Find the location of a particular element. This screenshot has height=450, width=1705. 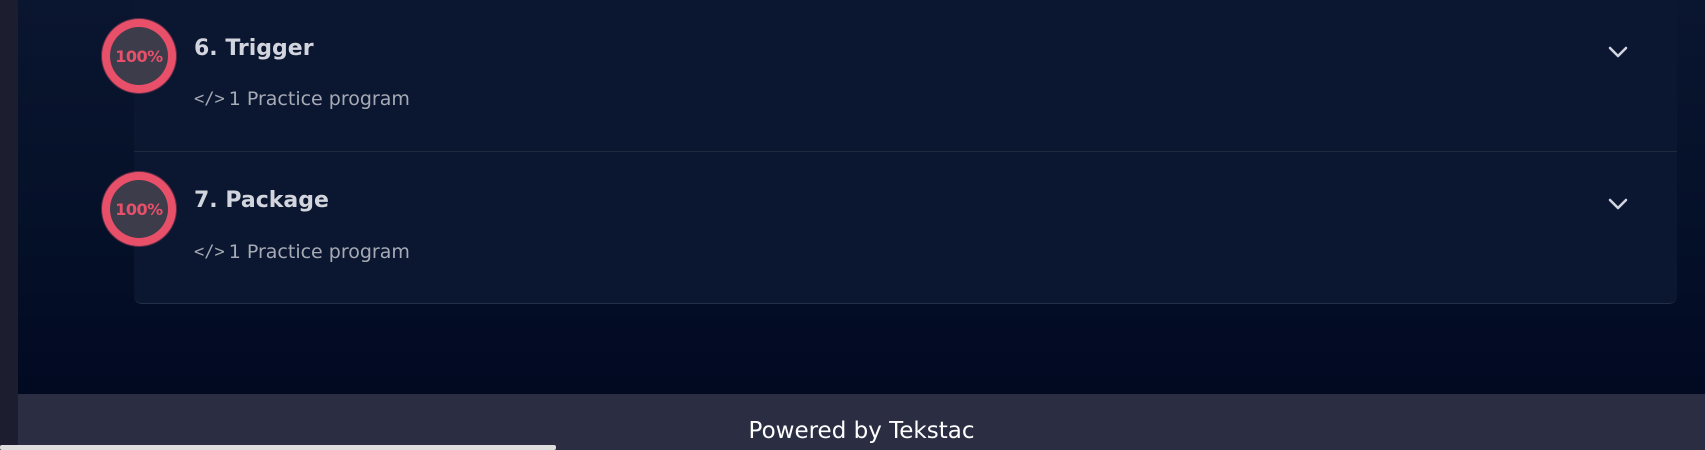

powered-by-text: Powered by Tekstac is located at coordinates (861, 431).